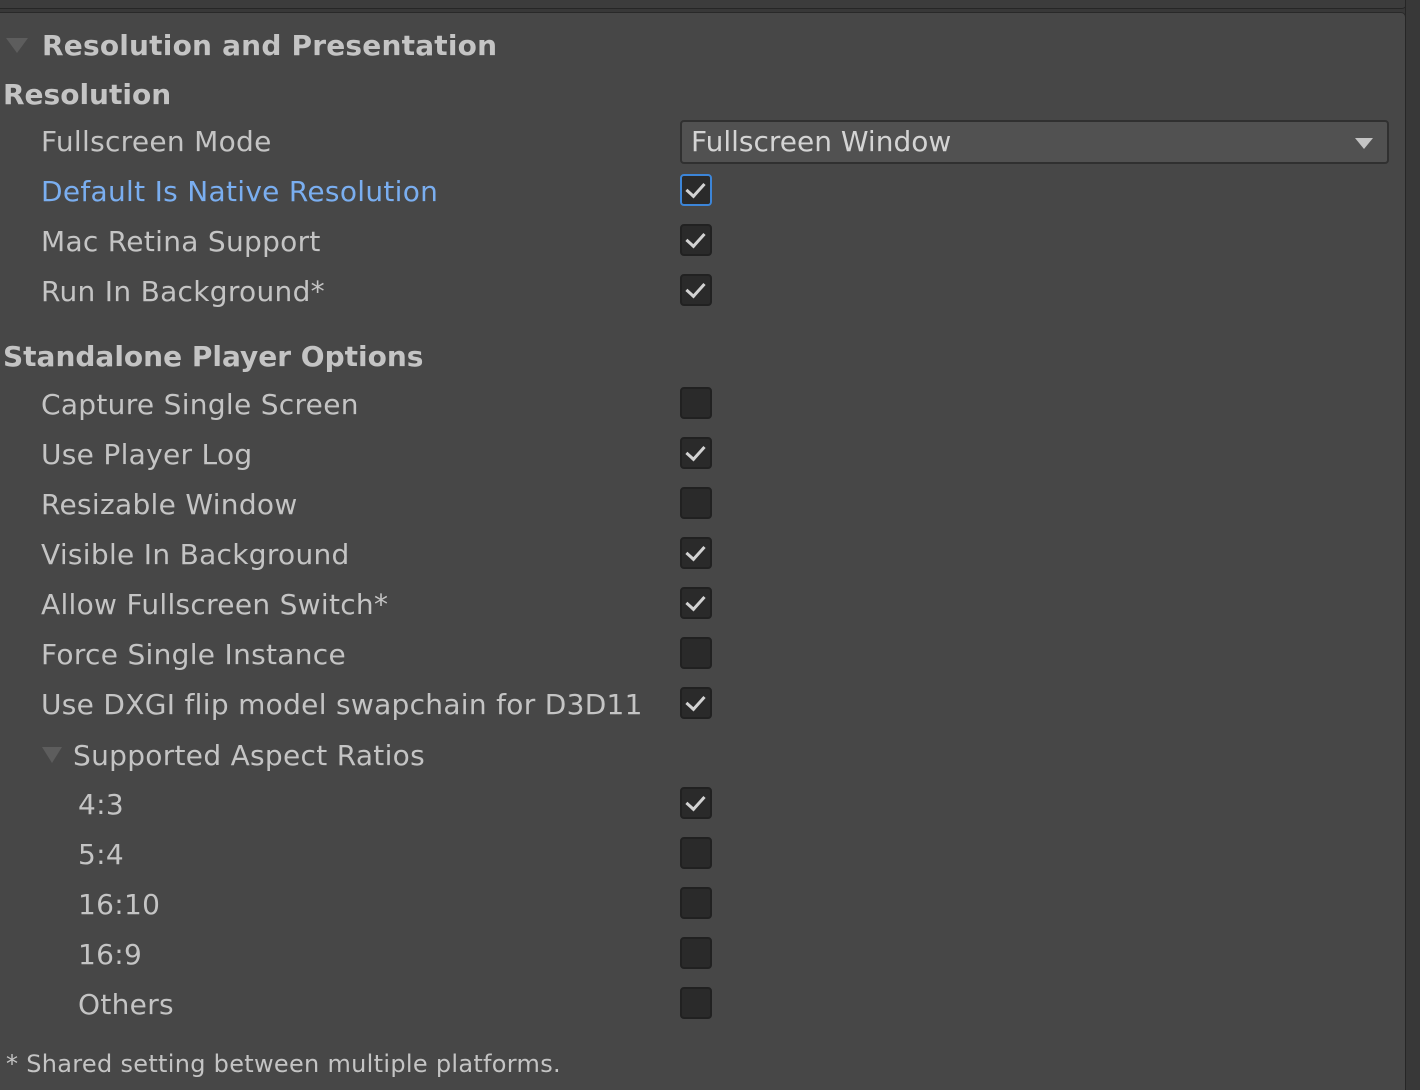 This screenshot has height=1090, width=1420. What do you see at coordinates (195, 554) in the screenshot?
I see `visible-in-background-label: Visible In Background` at bounding box center [195, 554].